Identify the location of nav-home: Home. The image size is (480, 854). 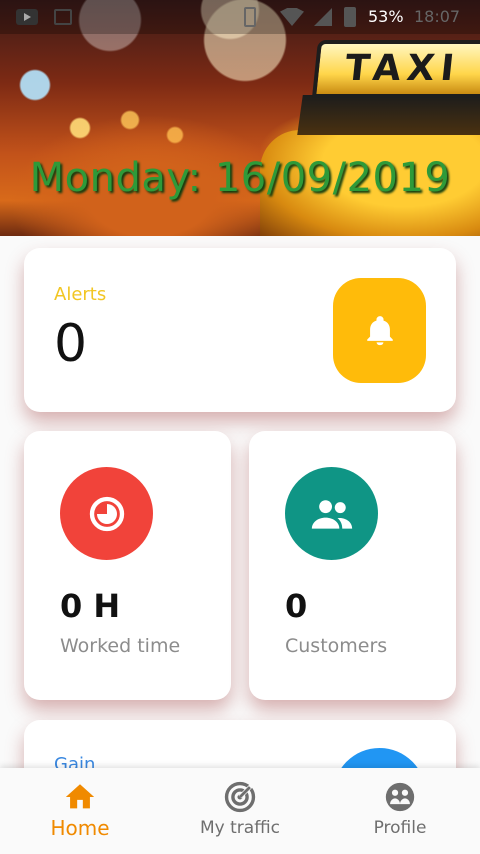
(80, 811).